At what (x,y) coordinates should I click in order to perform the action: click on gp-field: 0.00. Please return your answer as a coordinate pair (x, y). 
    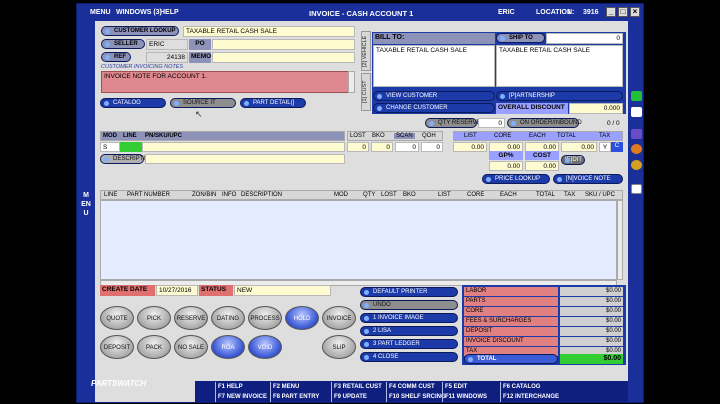
    Looking at the image, I should click on (506, 166).